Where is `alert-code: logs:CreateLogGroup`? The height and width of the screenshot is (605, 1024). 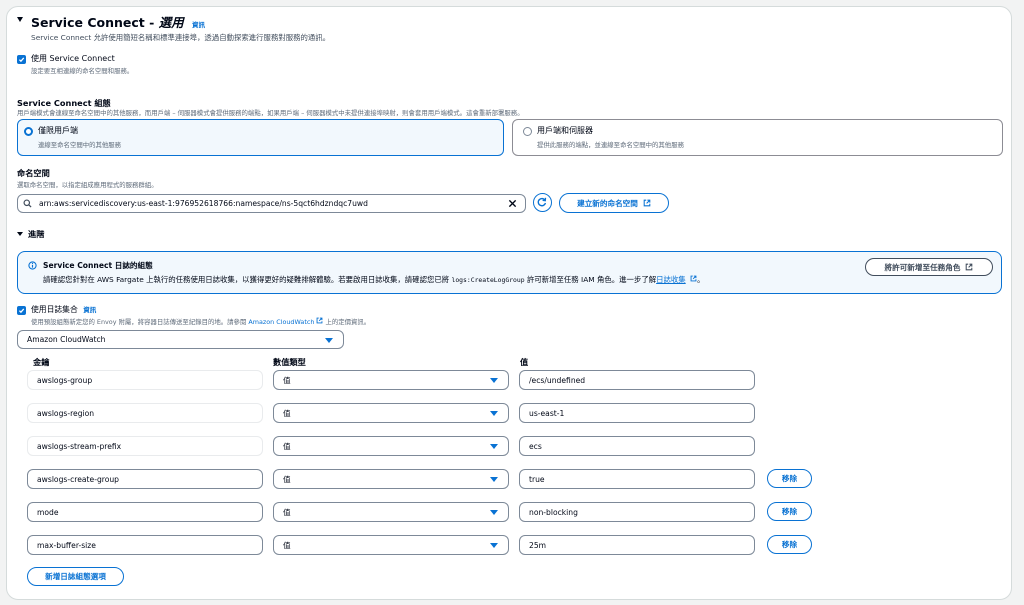 alert-code: logs:CreateLogGroup is located at coordinates (488, 280).